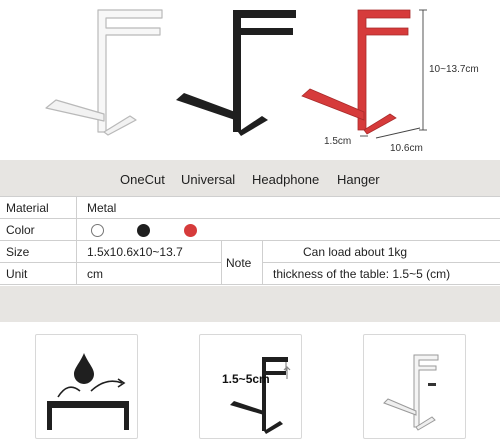 This screenshot has height=444, width=500. Describe the element at coordinates (288, 229) in the screenshot. I see `color-swatches` at that location.